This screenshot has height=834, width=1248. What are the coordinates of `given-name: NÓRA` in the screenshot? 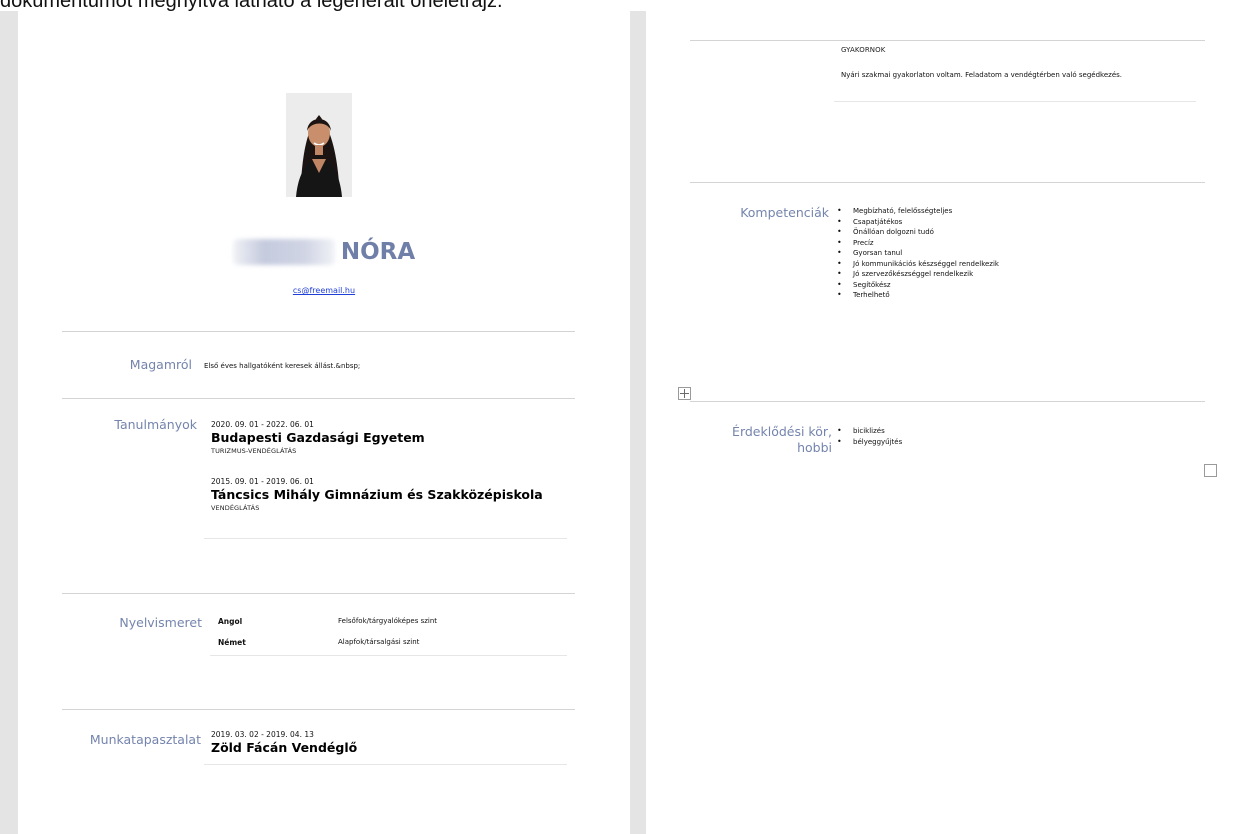 It's located at (378, 252).